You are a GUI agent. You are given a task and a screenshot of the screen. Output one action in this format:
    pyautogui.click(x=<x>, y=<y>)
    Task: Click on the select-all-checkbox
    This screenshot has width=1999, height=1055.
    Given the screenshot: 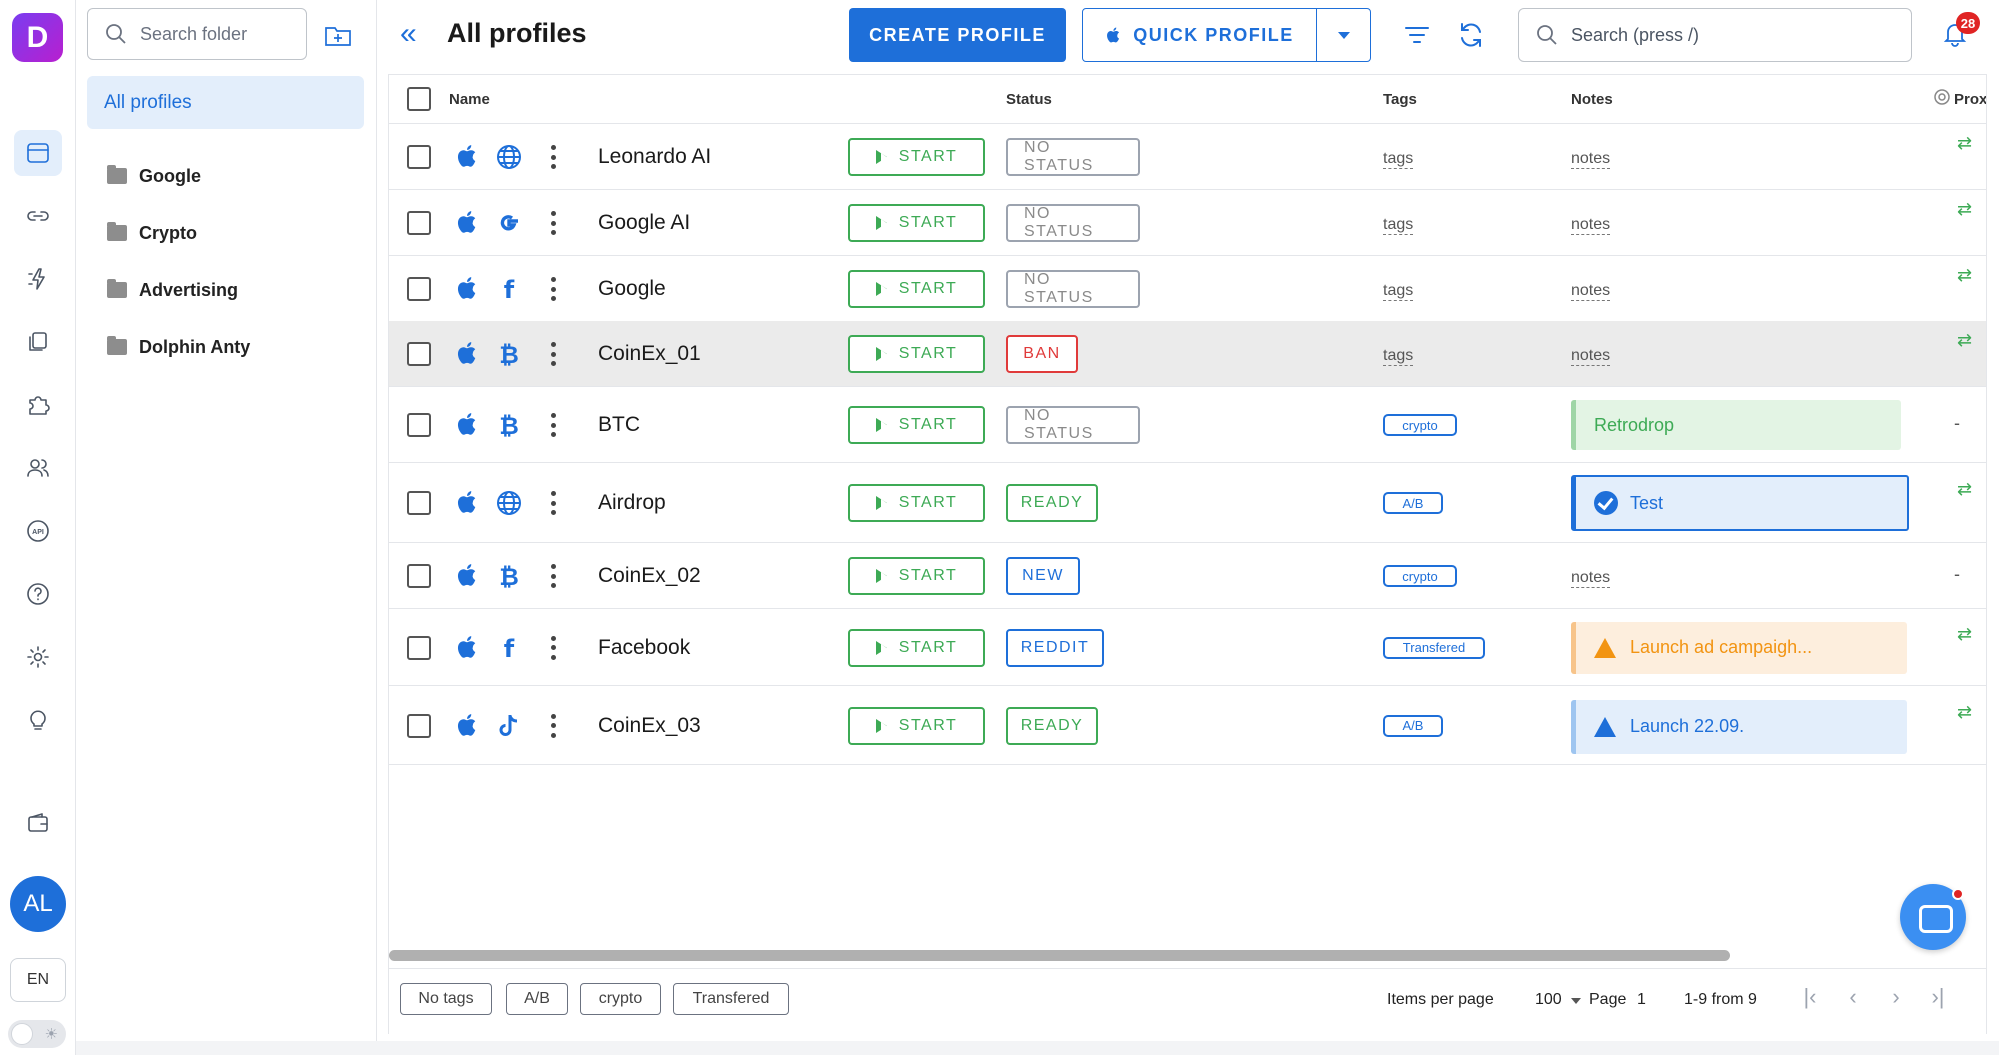 What is the action you would take?
    pyautogui.click(x=419, y=99)
    